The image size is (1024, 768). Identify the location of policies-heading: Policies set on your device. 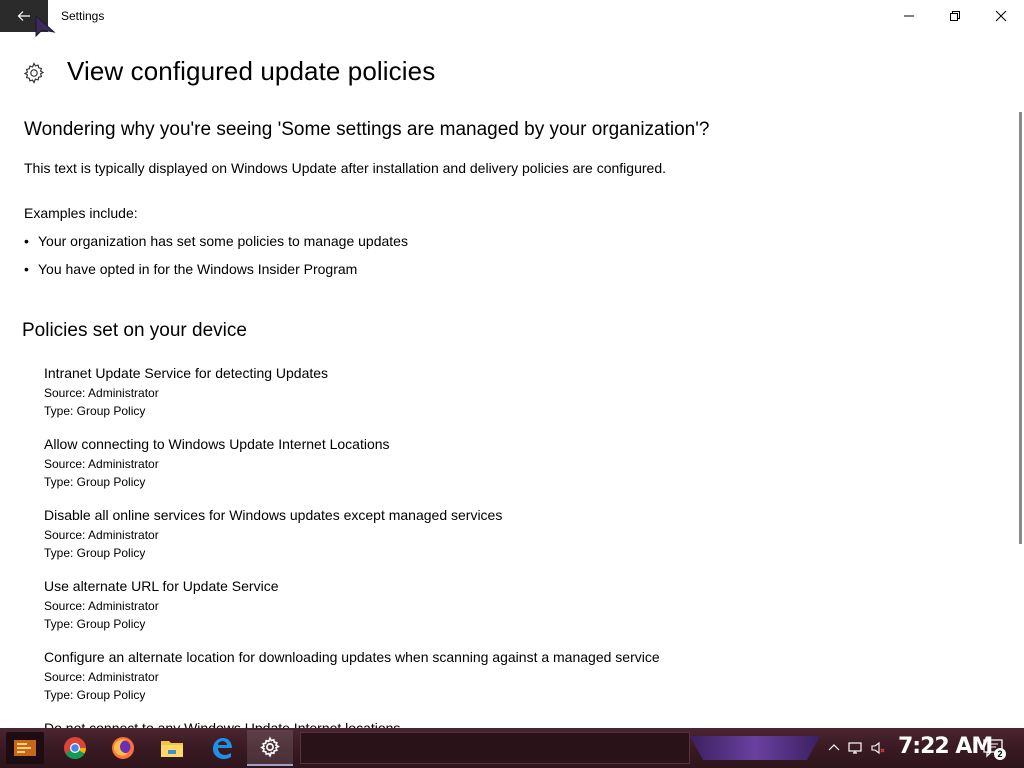
(134, 330).